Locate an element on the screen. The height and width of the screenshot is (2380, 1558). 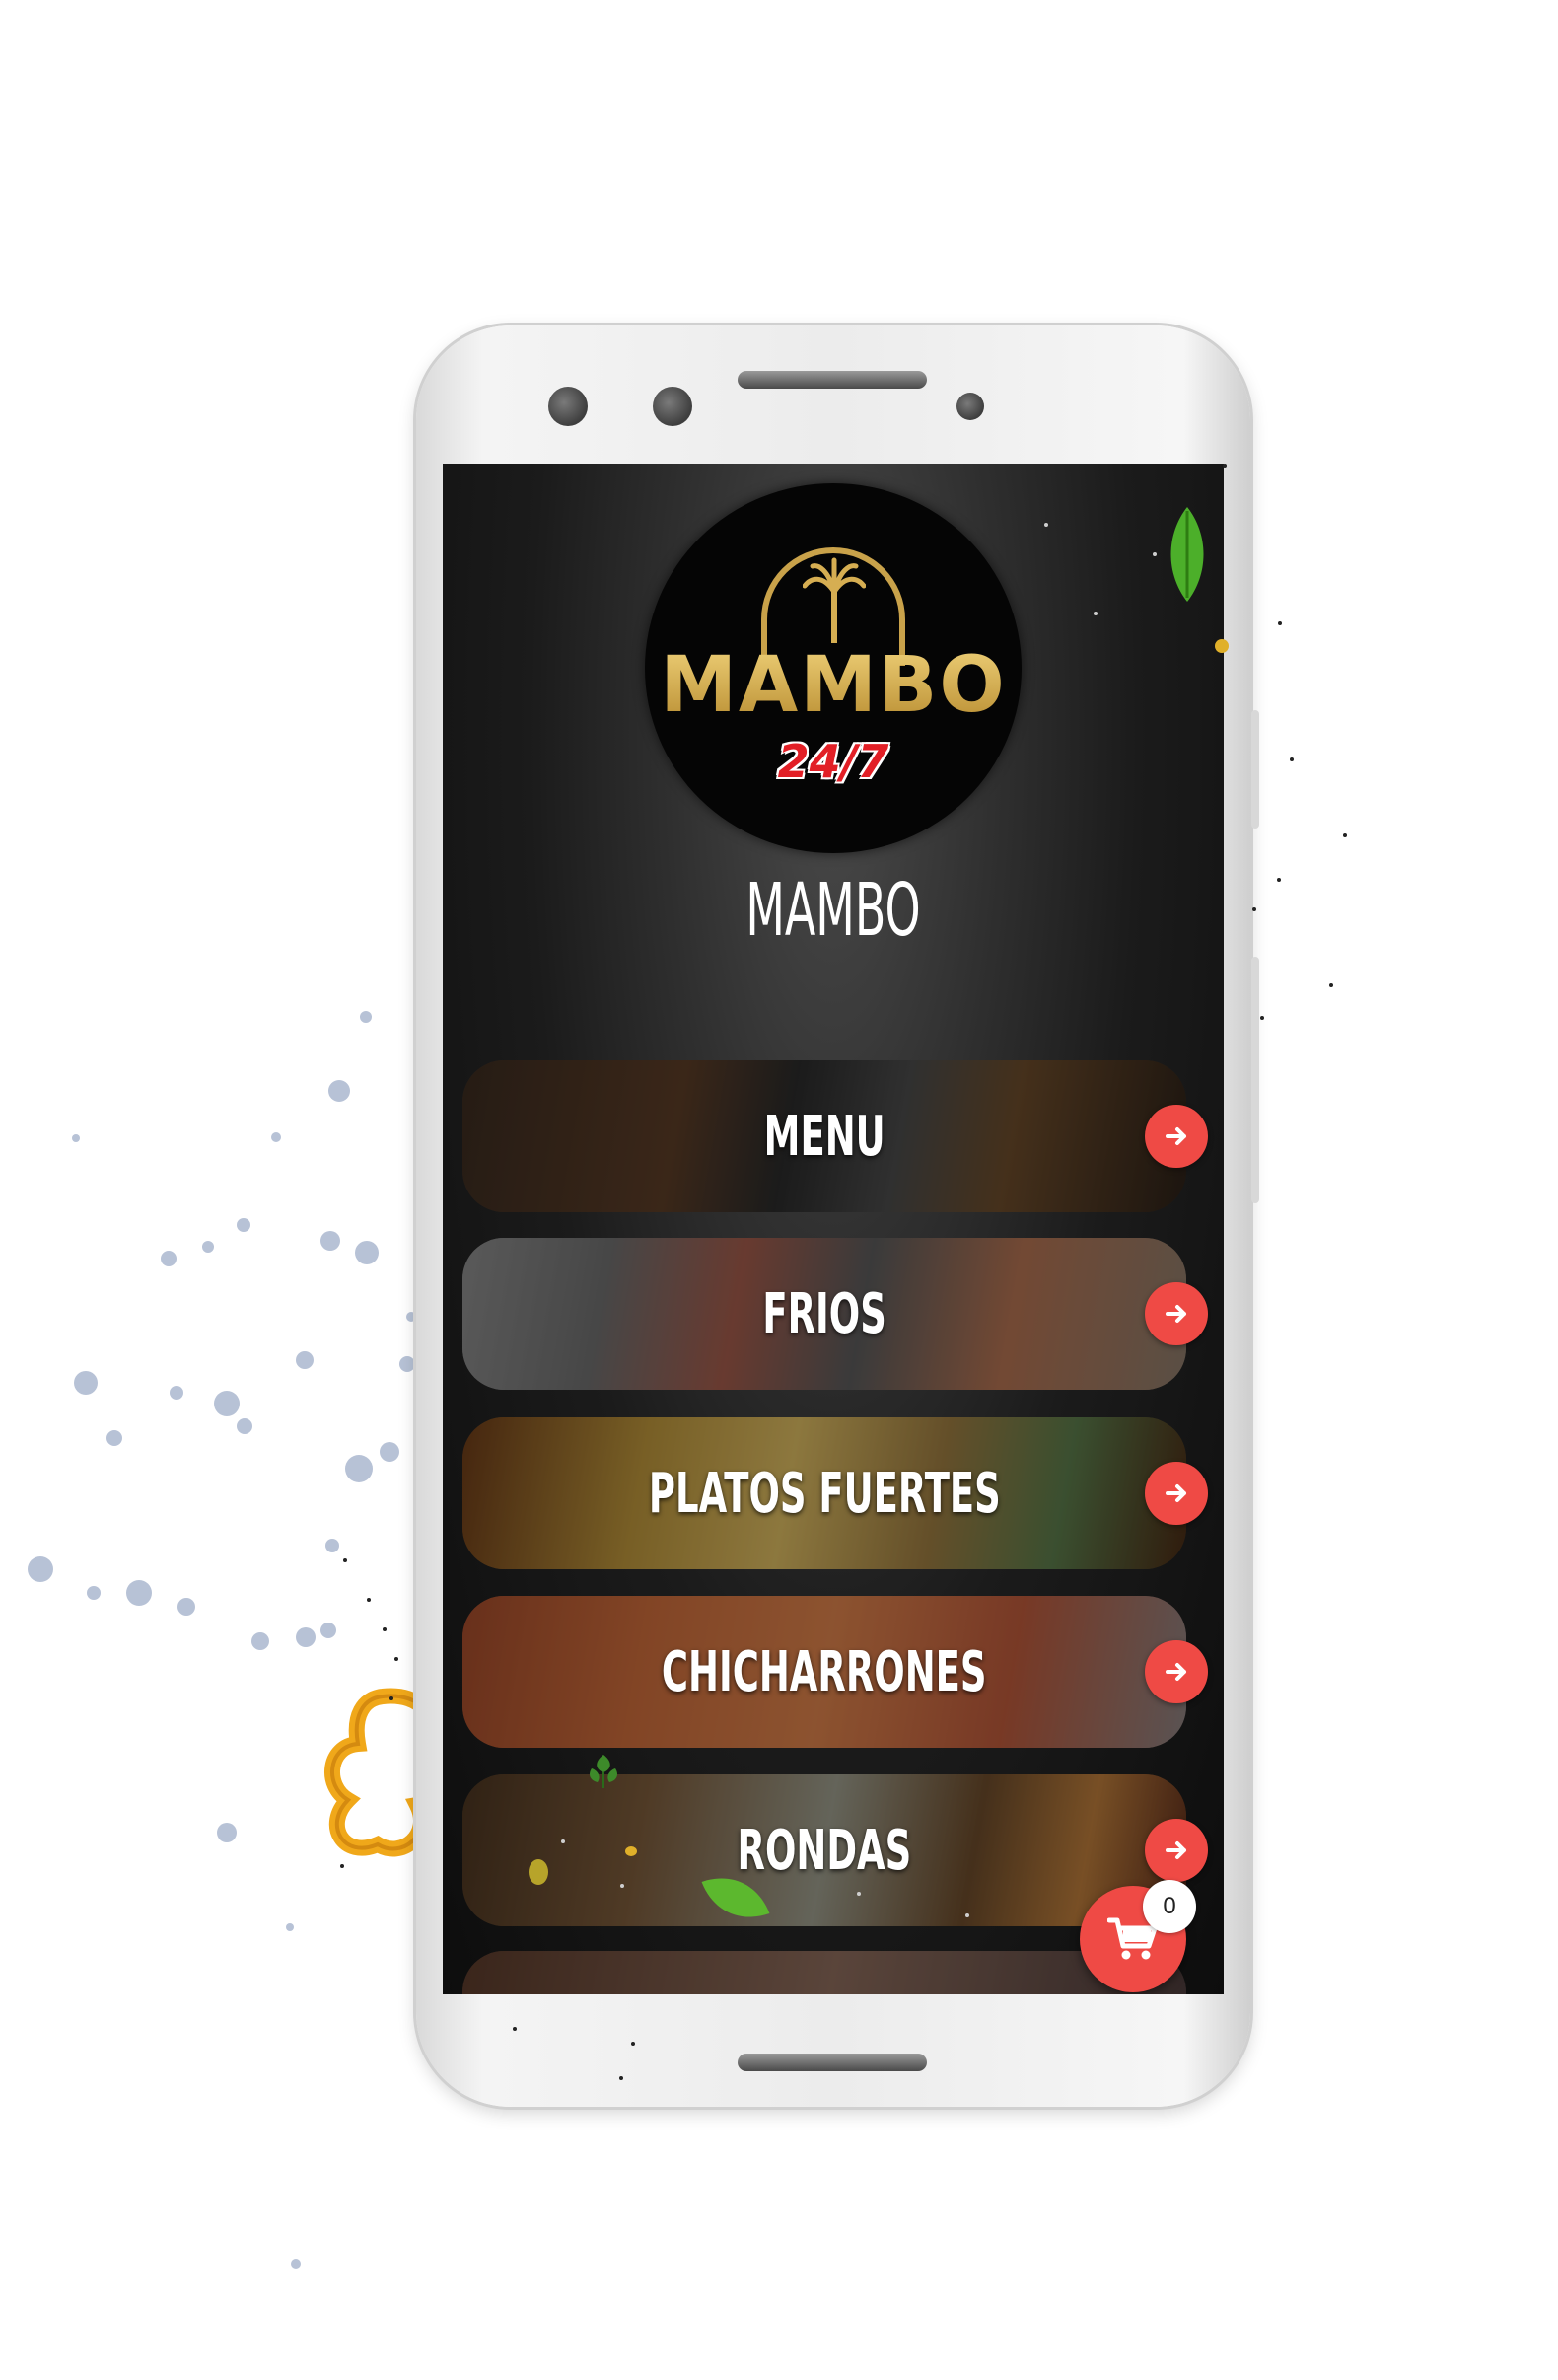
palm-tree-icon is located at coordinates (835, 600).